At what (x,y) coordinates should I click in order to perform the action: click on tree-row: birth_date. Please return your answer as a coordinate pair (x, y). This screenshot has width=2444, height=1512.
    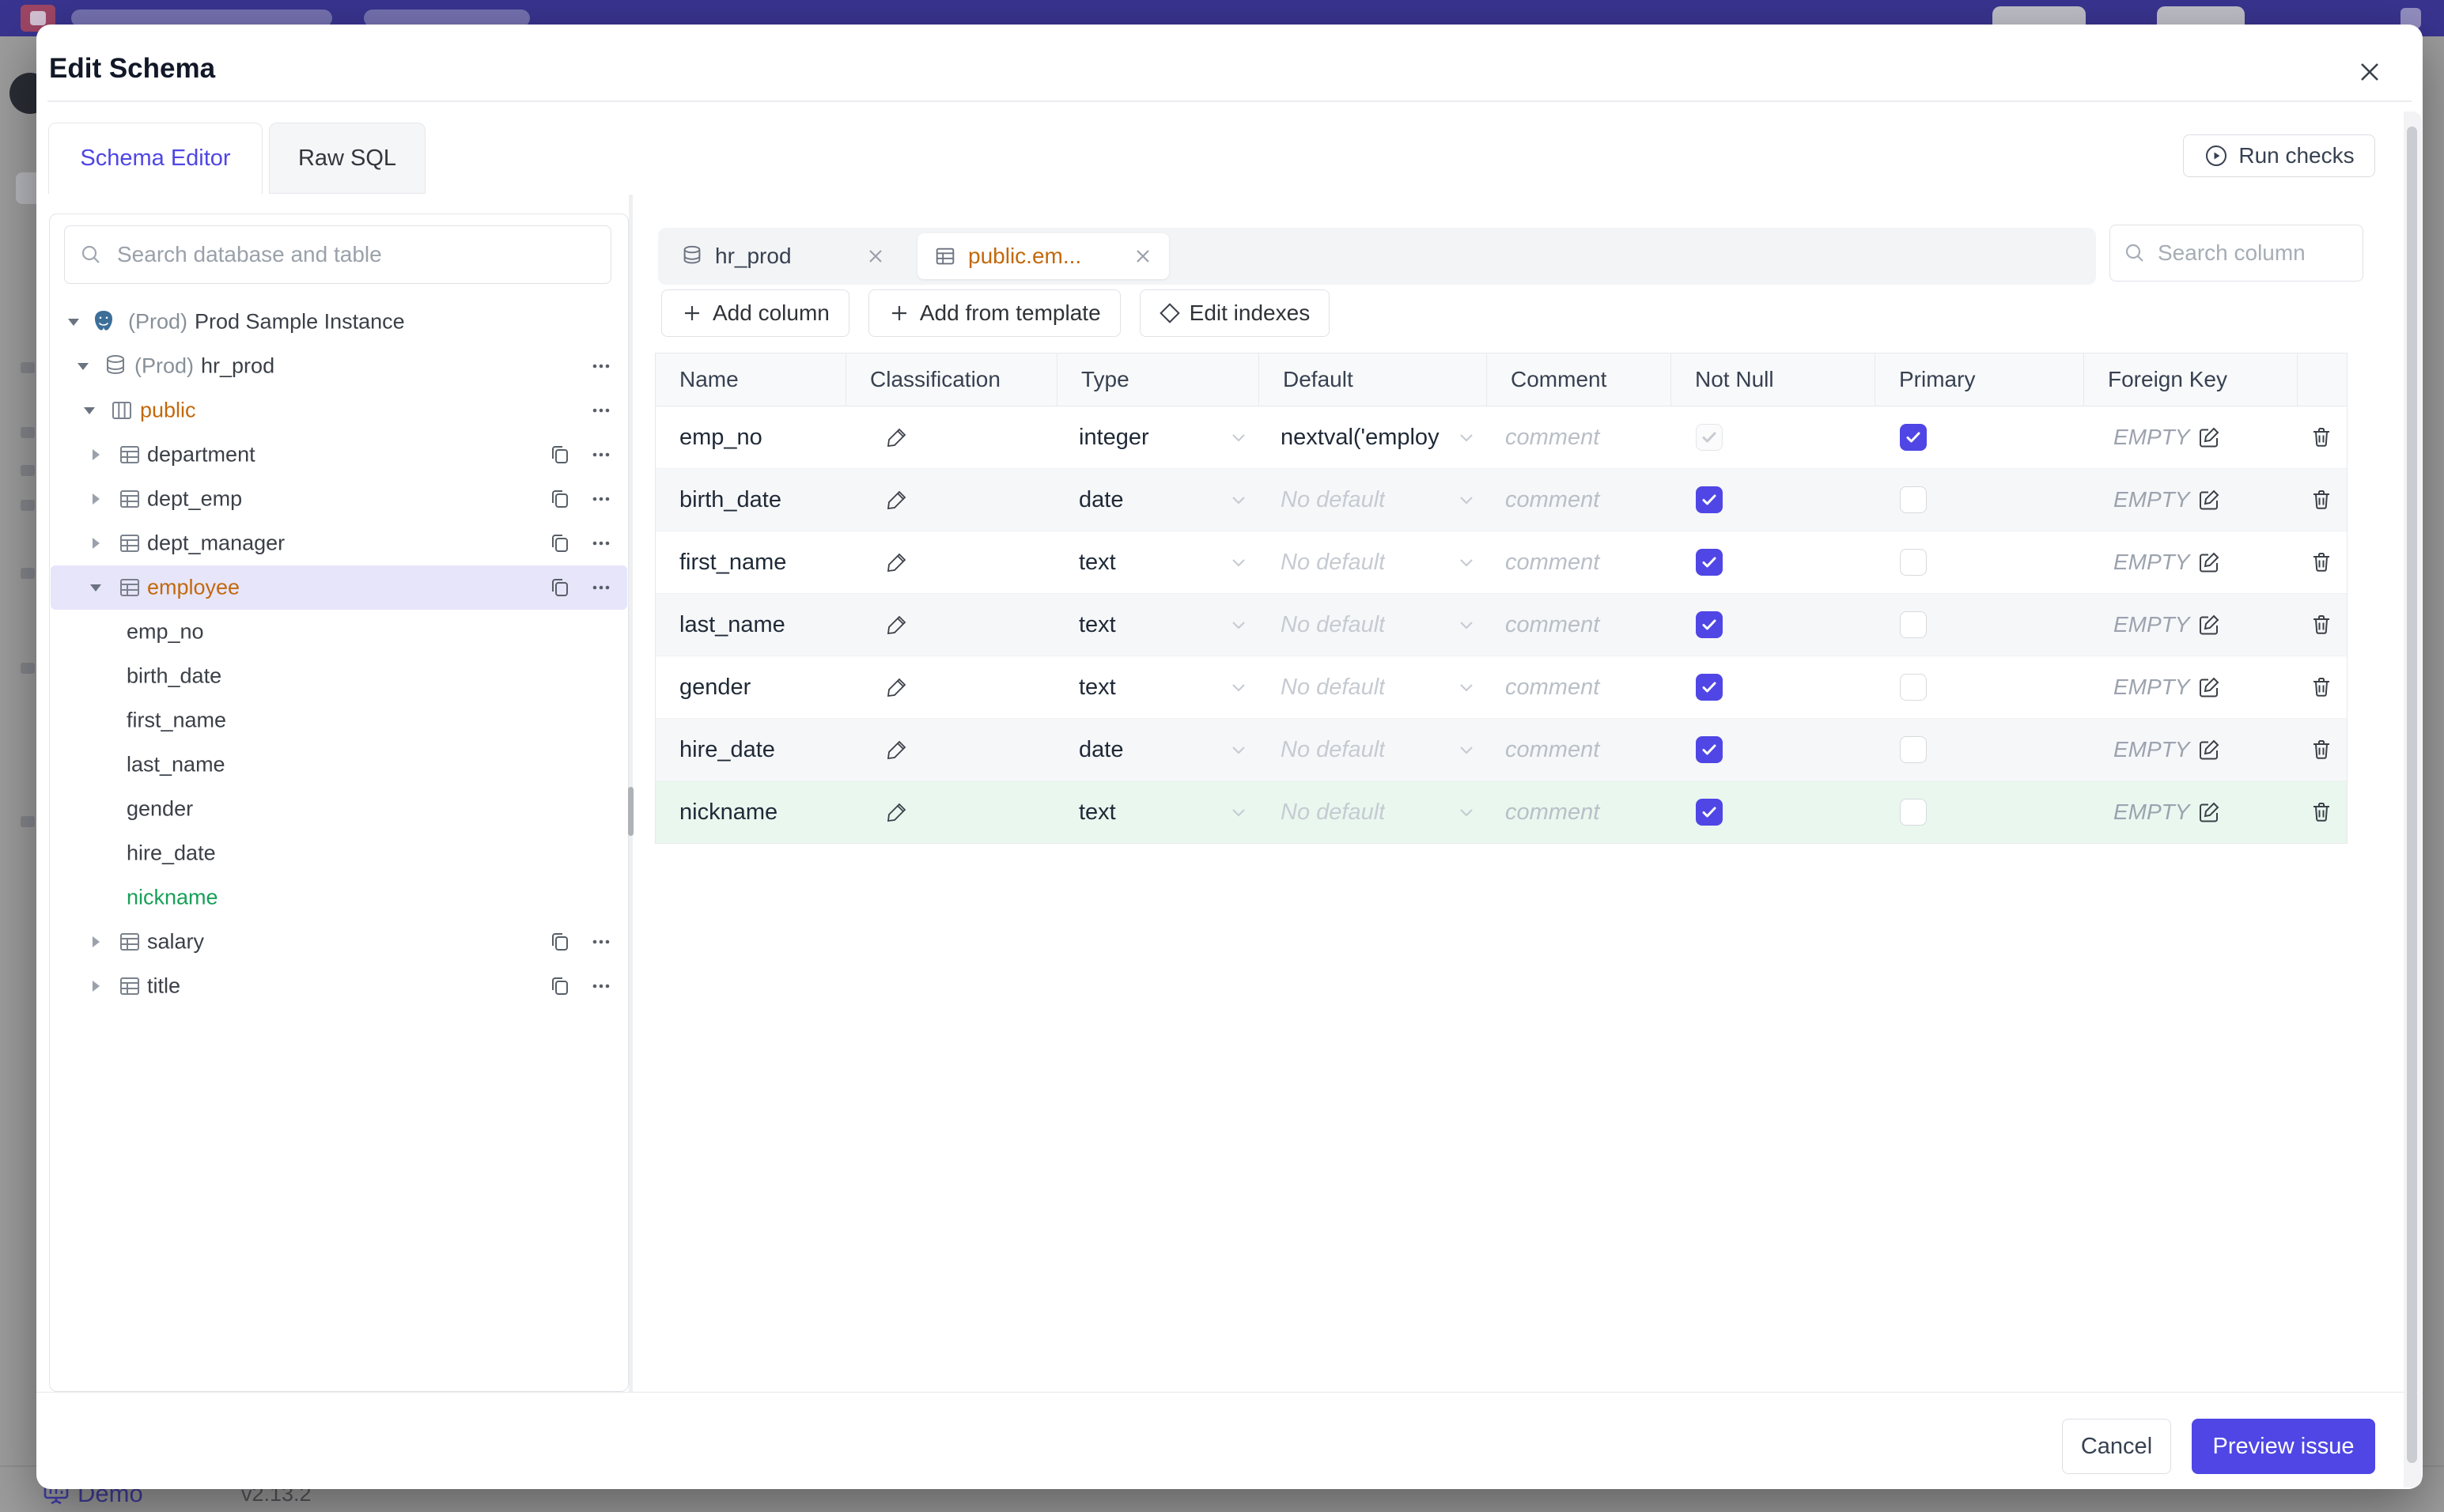
    Looking at the image, I should click on (339, 676).